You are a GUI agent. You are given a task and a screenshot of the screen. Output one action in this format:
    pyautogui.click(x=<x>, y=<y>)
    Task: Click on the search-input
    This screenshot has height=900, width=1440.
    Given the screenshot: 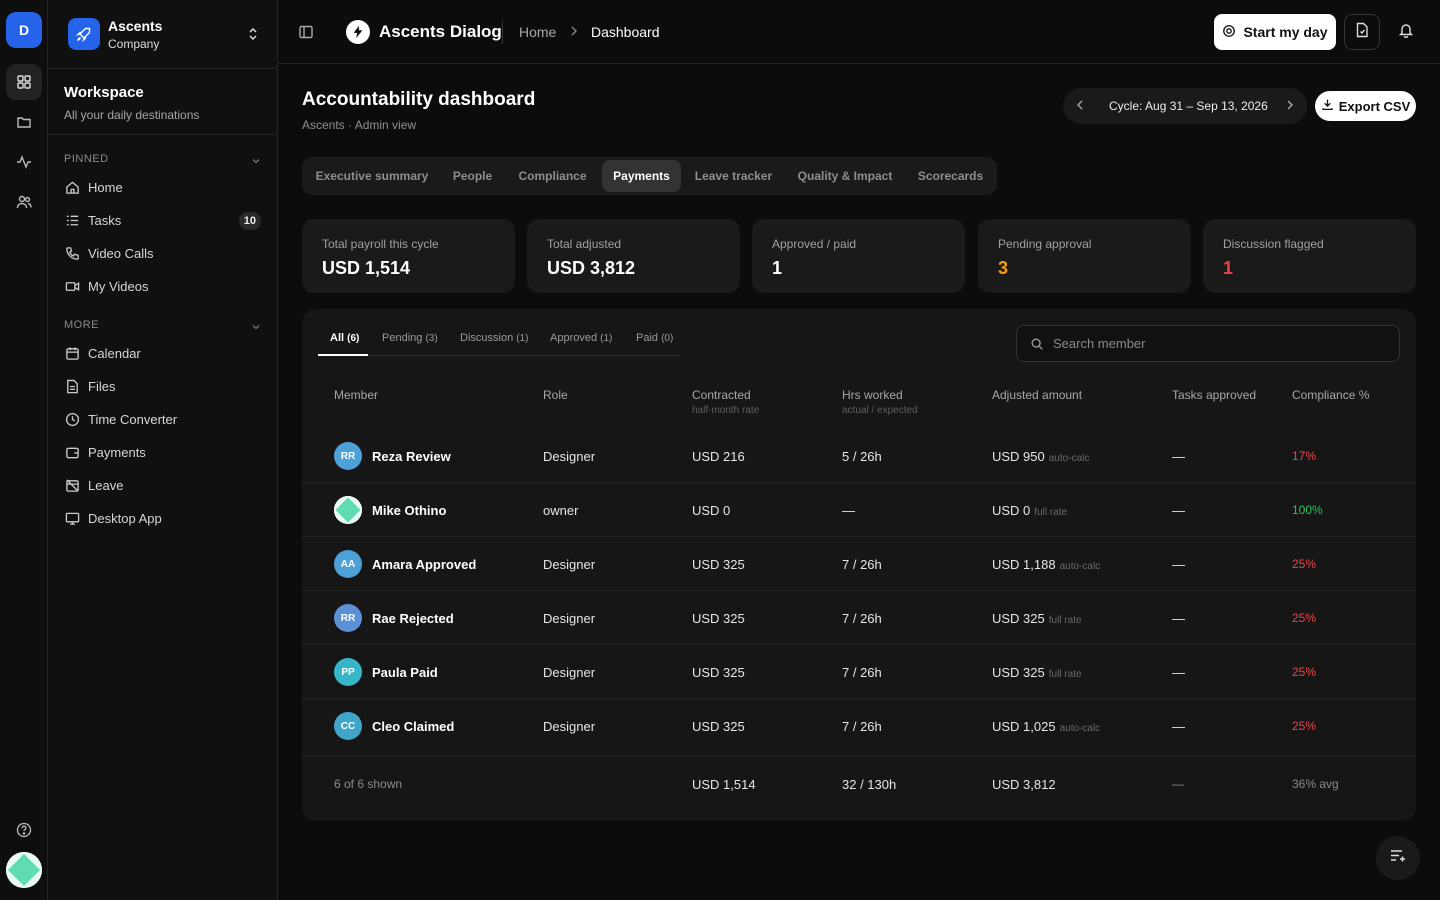 What is the action you would take?
    pyautogui.click(x=1218, y=343)
    